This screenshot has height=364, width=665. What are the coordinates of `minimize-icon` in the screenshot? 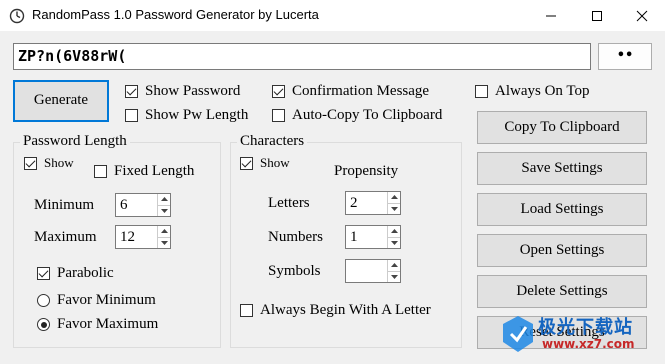 It's located at (551, 15).